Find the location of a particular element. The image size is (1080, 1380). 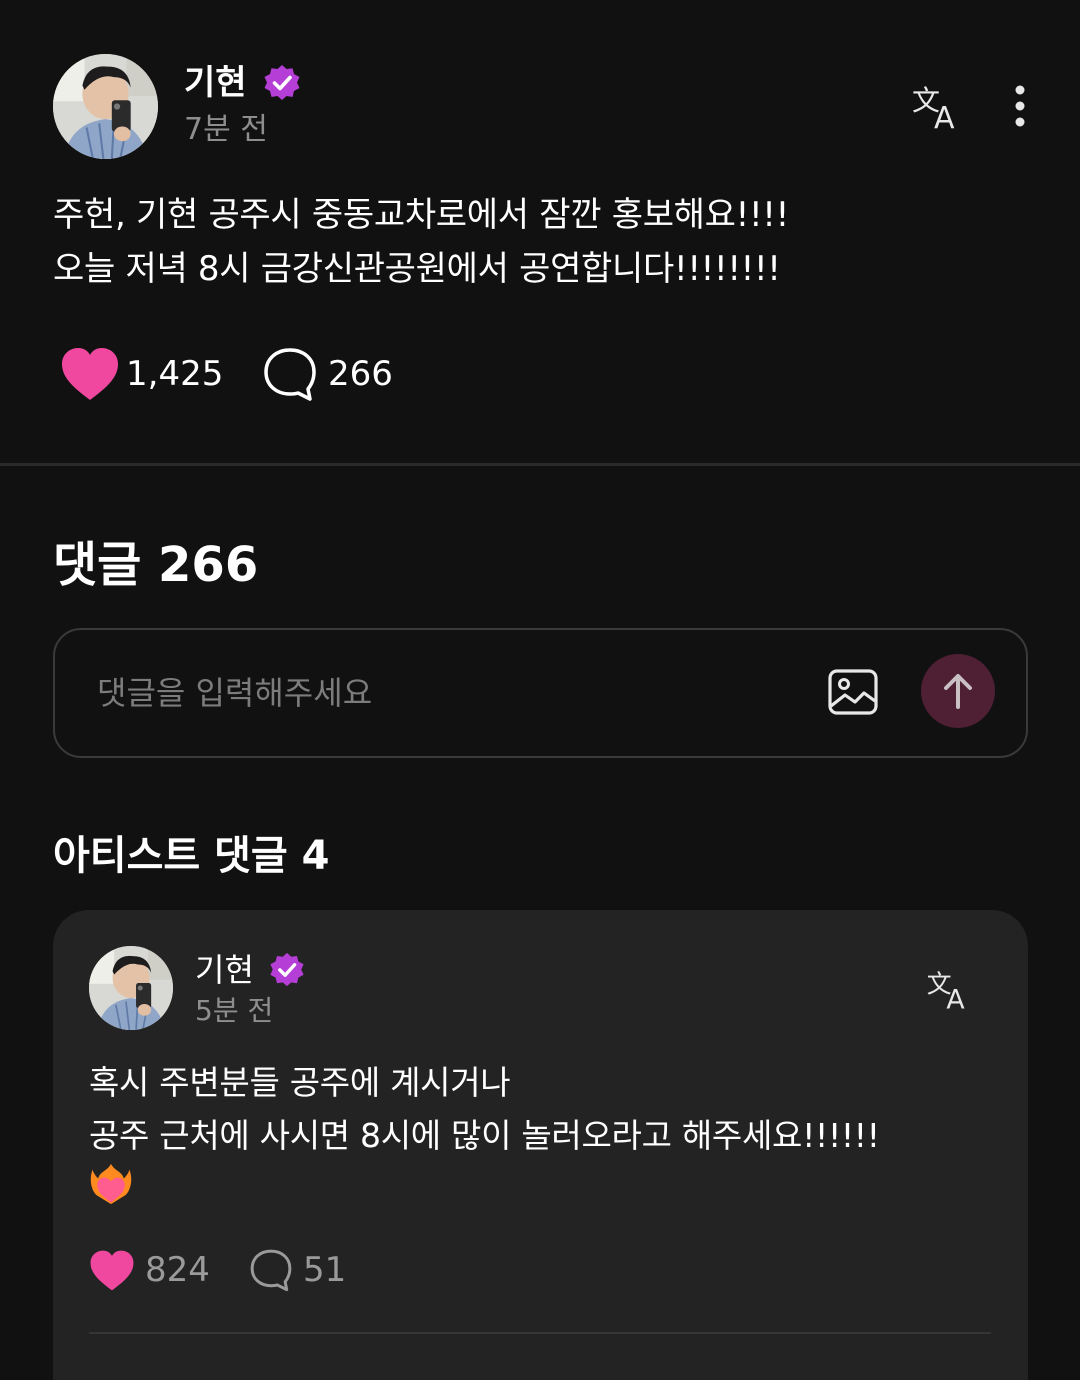

comment-like-button: 824 is located at coordinates (149, 1270).